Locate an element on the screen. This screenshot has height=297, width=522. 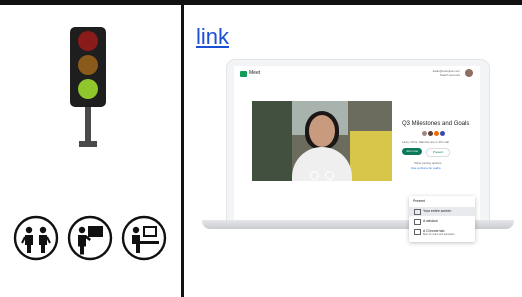
video-bg-chair is located at coordinates (371, 156).